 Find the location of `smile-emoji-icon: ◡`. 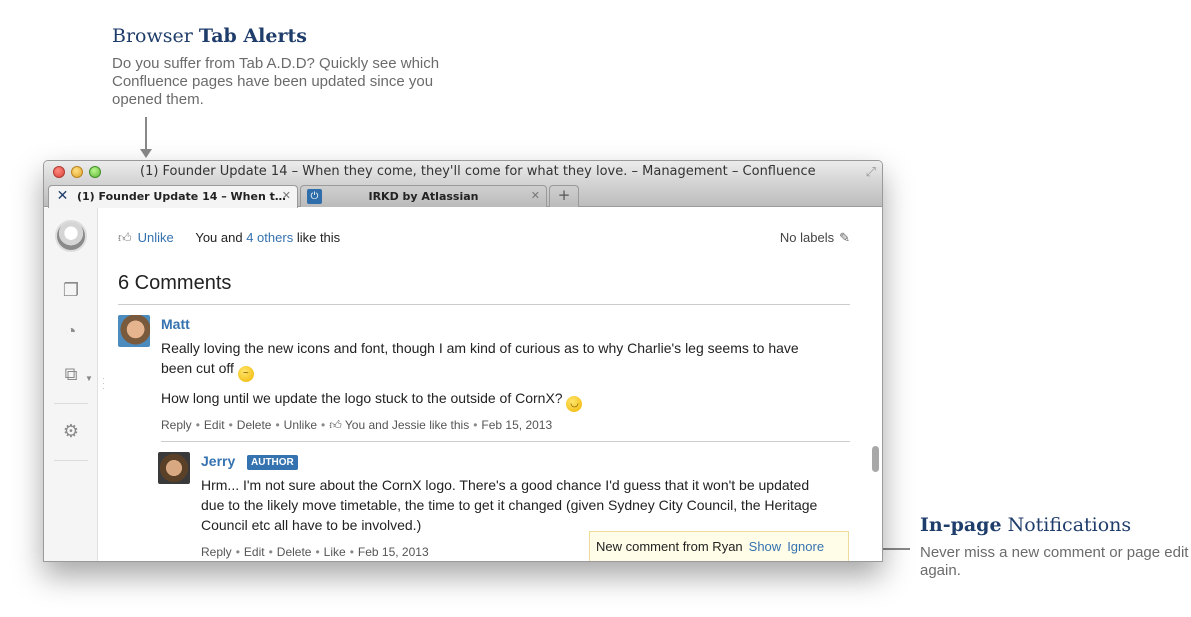

smile-emoji-icon: ◡ is located at coordinates (574, 404).